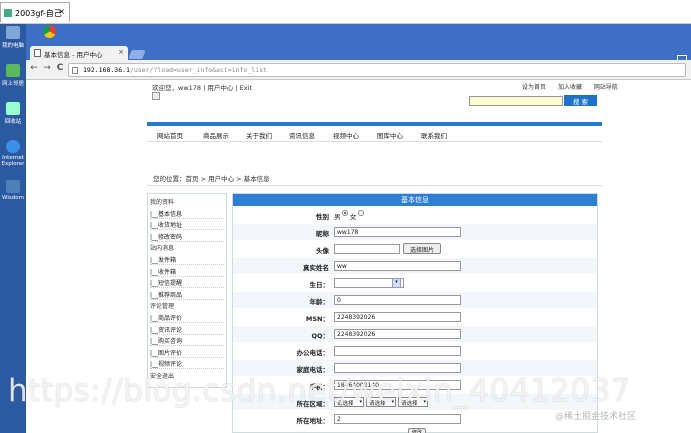 Image resolution: width=691 pixels, height=433 pixels. Describe the element at coordinates (345, 12) in the screenshot. I see `vm-title-bar: 2003gf-自己 ×` at that location.